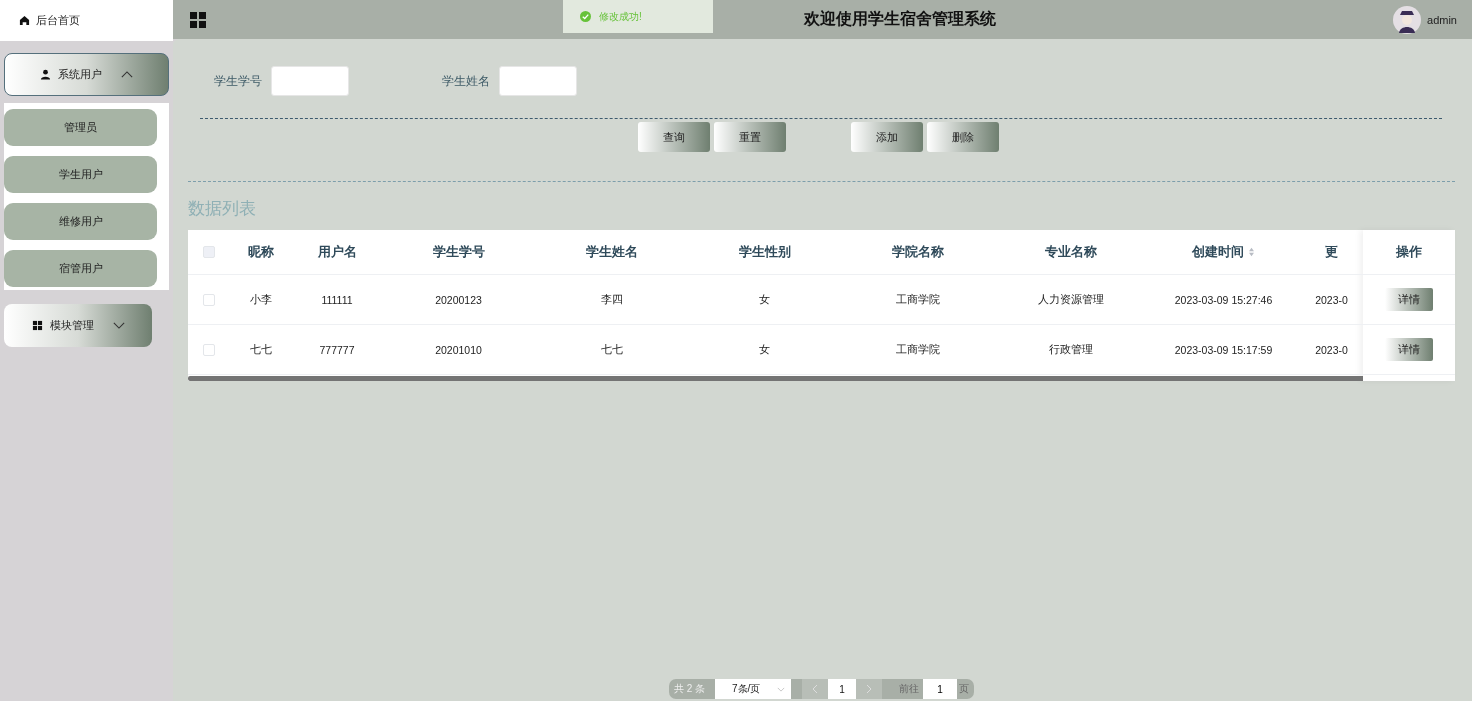 This screenshot has width=1472, height=701. I want to click on goto-label: 前往, so click(909, 689).